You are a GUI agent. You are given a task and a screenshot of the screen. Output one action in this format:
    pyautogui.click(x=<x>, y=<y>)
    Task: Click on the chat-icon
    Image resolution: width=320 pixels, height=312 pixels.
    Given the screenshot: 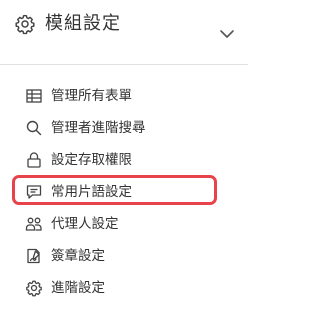 What is the action you would take?
    pyautogui.click(x=34, y=192)
    